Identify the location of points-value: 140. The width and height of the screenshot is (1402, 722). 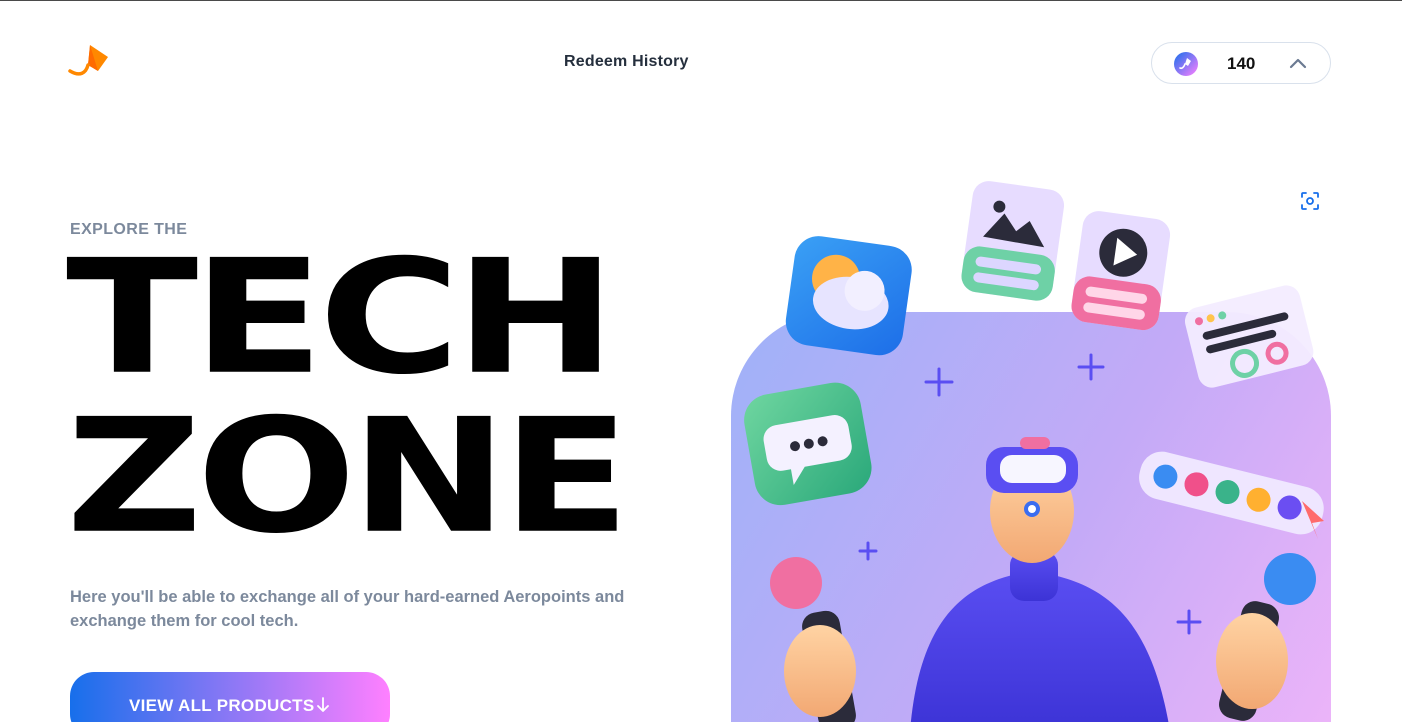
(1241, 63).